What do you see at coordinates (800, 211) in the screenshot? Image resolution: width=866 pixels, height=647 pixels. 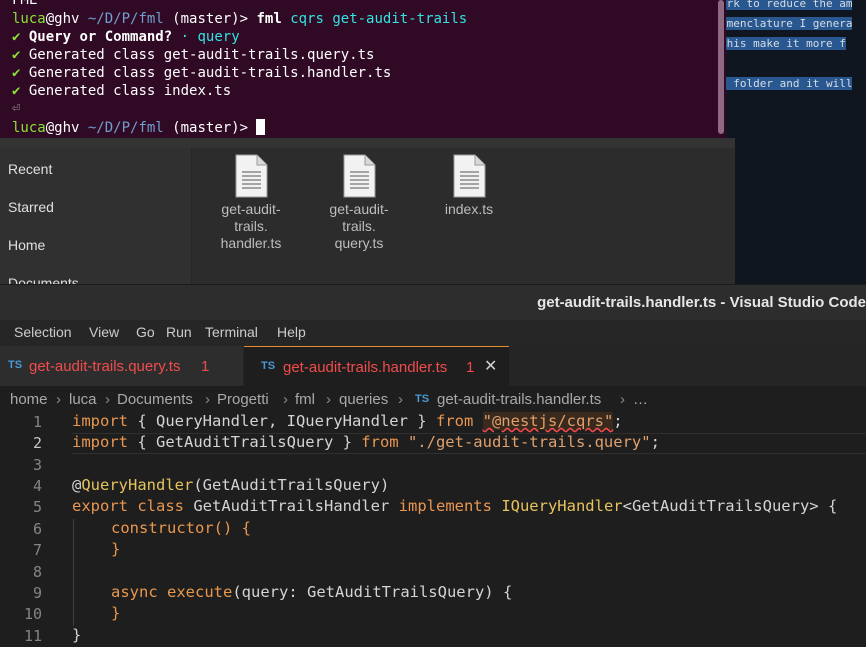 I see `background-browser-lower` at bounding box center [800, 211].